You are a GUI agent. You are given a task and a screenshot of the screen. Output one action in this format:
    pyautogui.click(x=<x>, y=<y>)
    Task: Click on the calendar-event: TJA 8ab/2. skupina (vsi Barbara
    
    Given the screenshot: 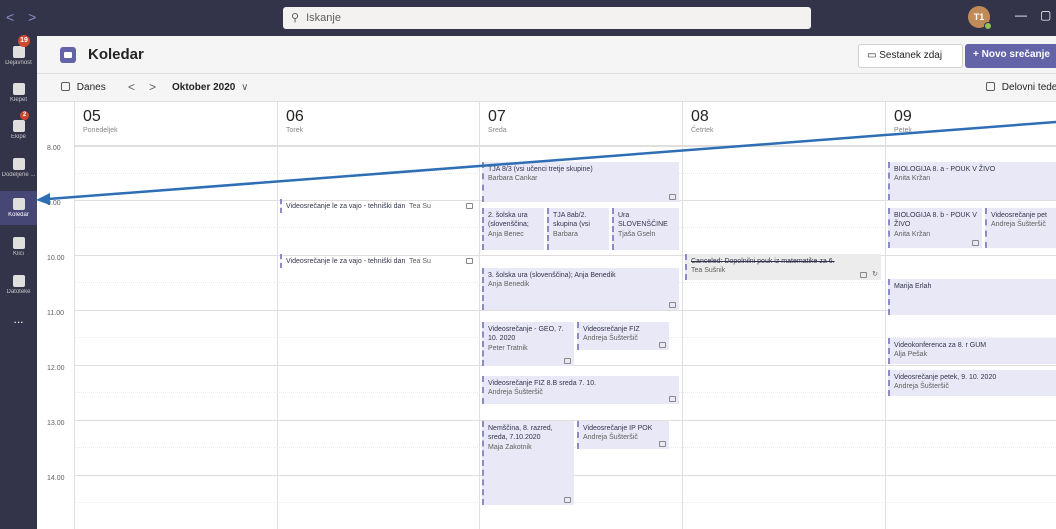 What is the action you would take?
    pyautogui.click(x=578, y=229)
    